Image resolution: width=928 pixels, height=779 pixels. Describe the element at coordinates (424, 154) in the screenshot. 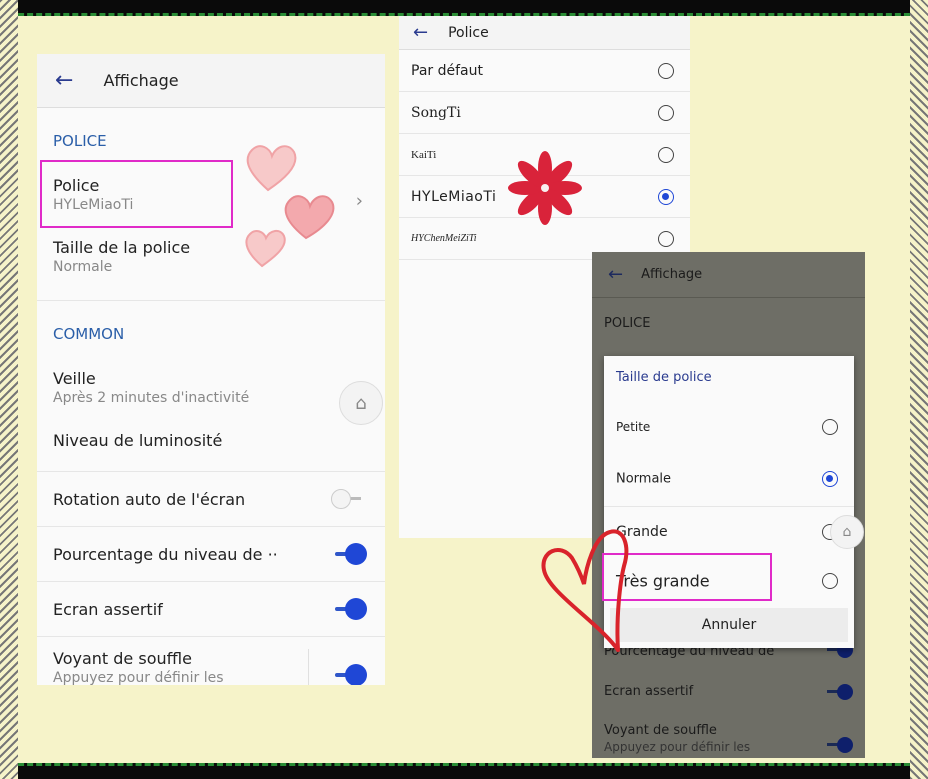

I see `font-option-label: KaiTi` at that location.